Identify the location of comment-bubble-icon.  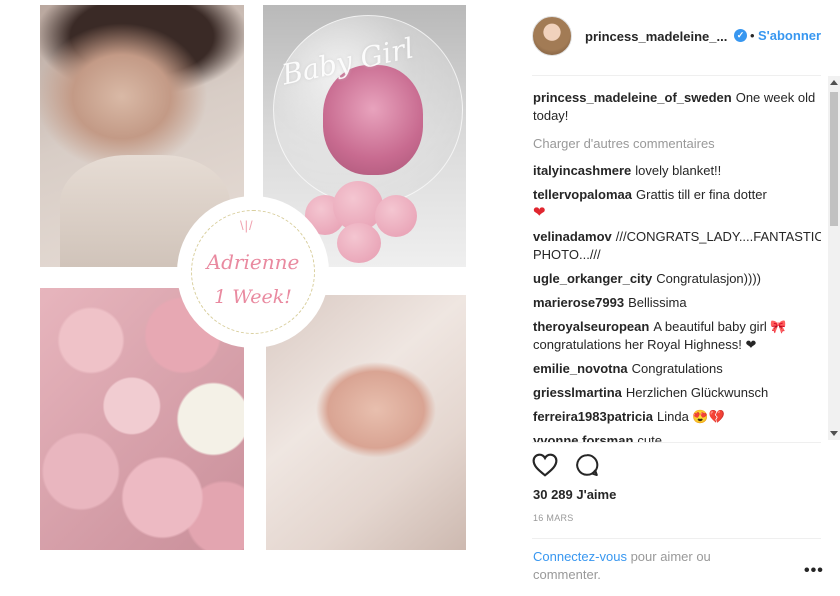
(587, 465).